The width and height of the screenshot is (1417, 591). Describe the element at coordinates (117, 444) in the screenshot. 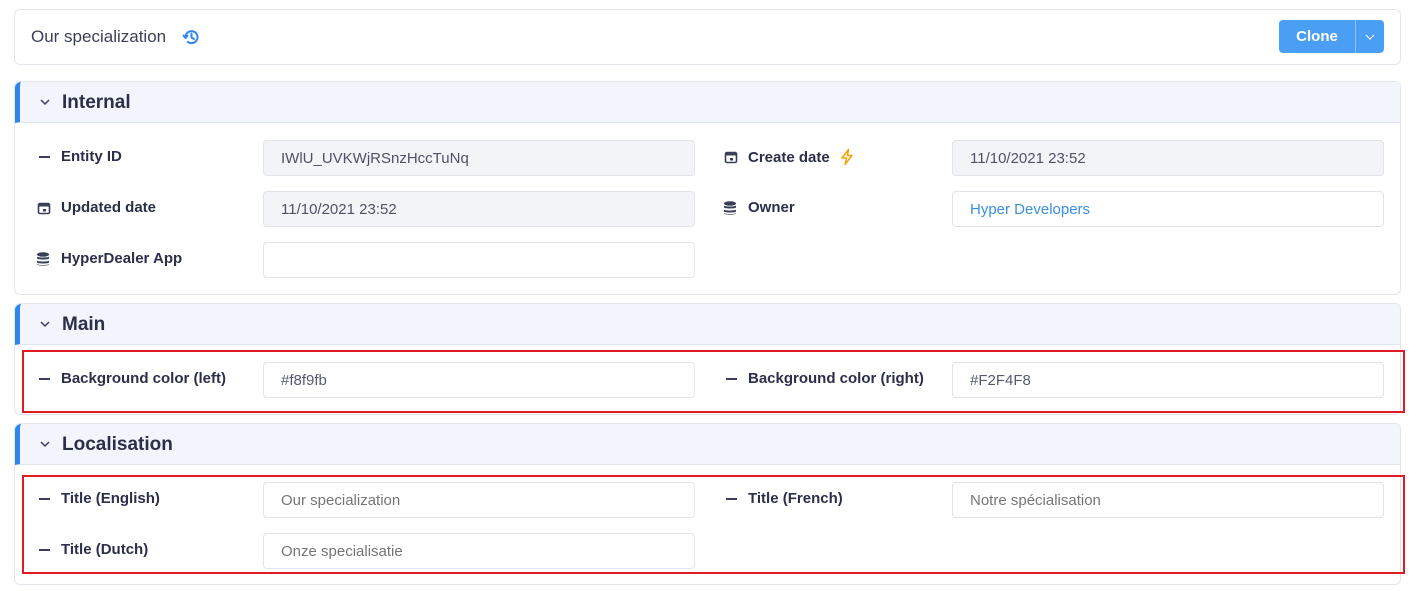

I see `section-title: Localisation` at that location.